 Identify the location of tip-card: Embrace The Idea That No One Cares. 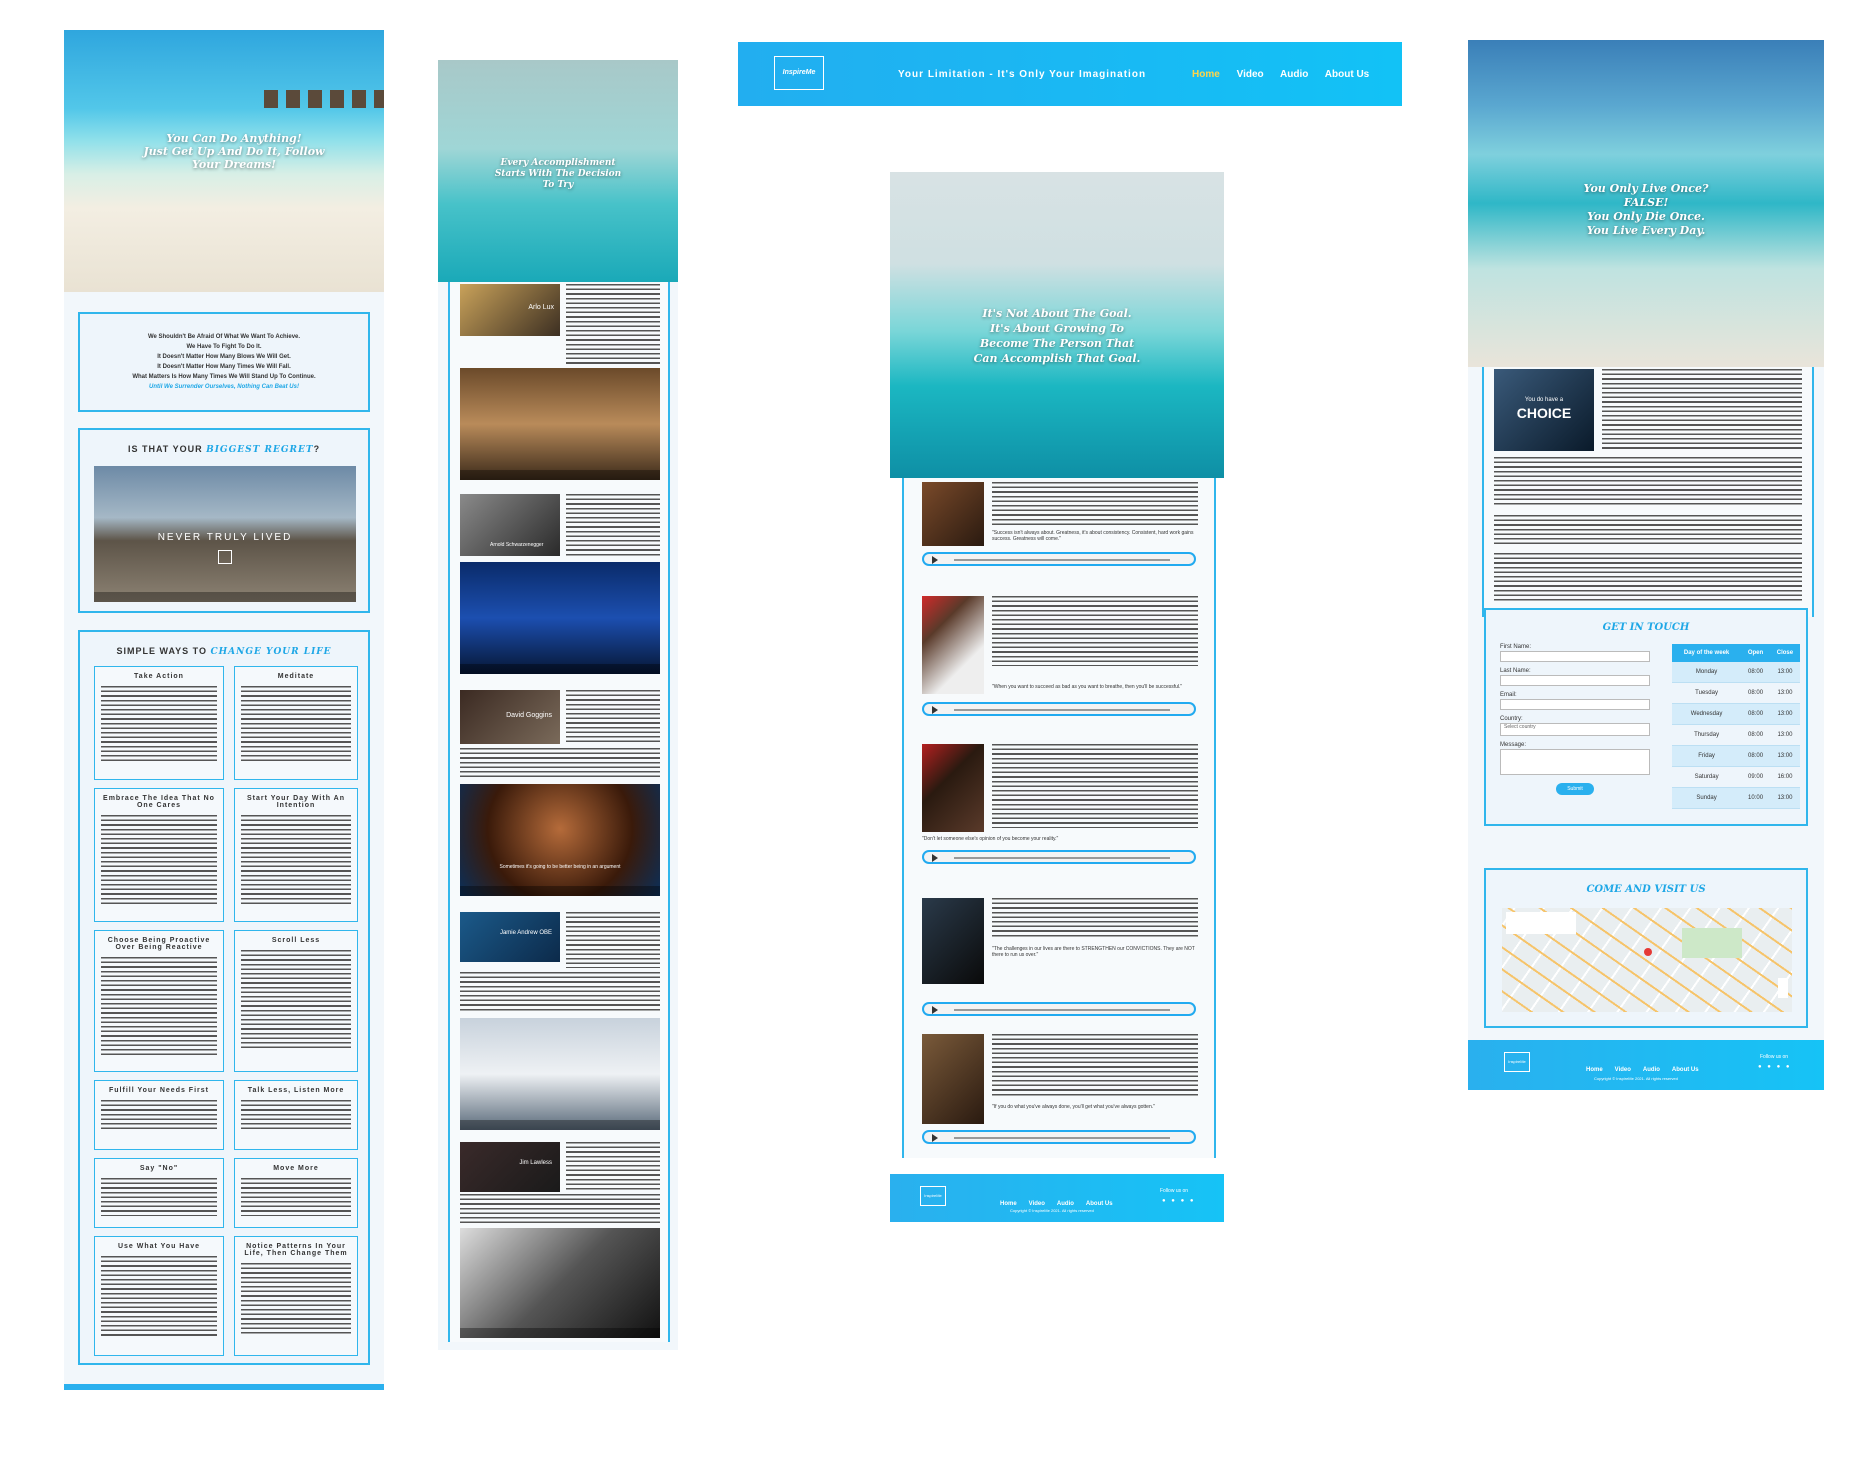
(159, 855).